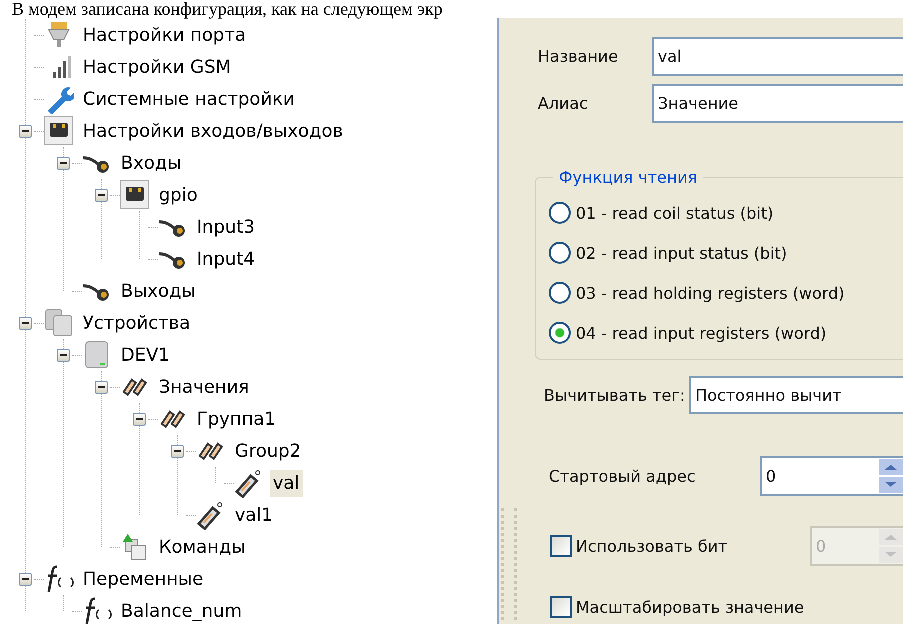  I want to click on tree-item: Выходы, so click(158, 291).